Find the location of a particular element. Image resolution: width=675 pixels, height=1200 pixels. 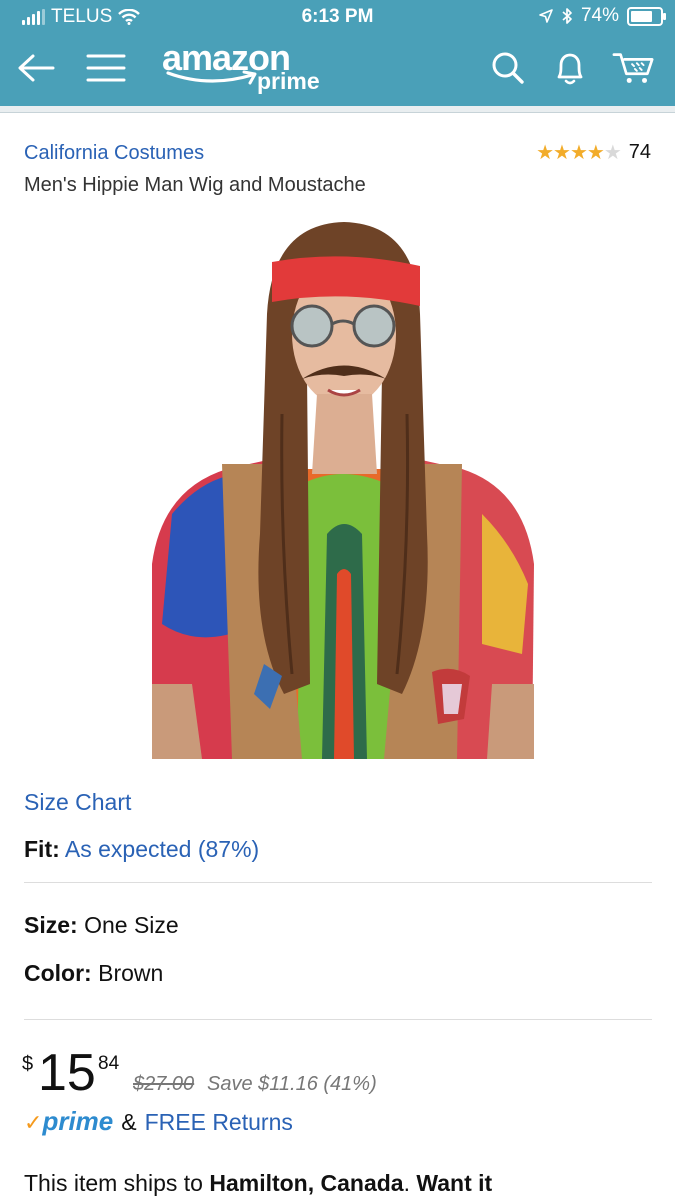

color-label: Color: is located at coordinates (58, 973).